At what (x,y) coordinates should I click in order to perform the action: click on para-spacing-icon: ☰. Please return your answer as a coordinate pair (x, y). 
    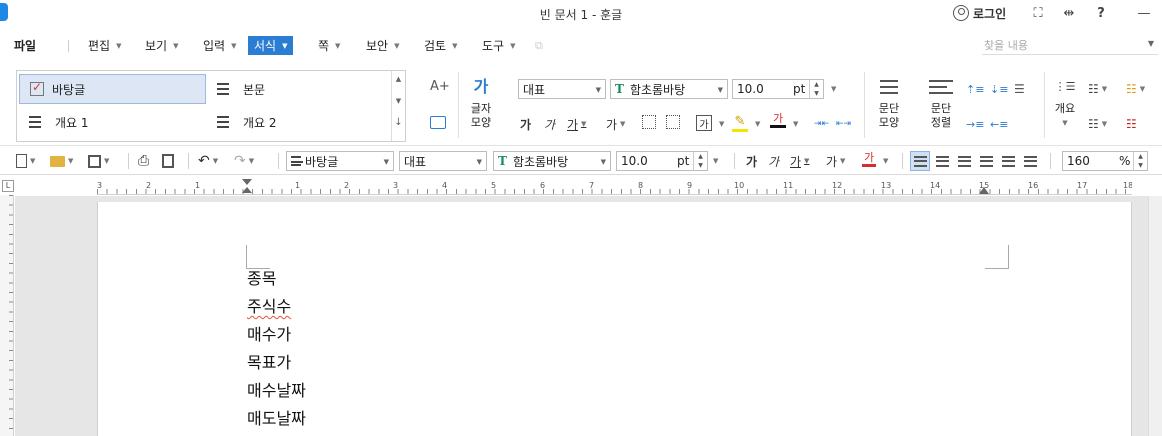
    Looking at the image, I should click on (1019, 89).